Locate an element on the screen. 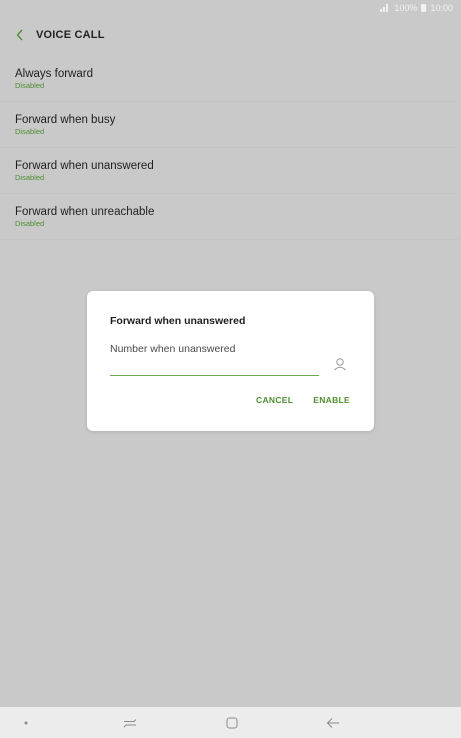 This screenshot has width=461, height=738. settings-item-always-forward: Always forward Disabled is located at coordinates (230, 79).